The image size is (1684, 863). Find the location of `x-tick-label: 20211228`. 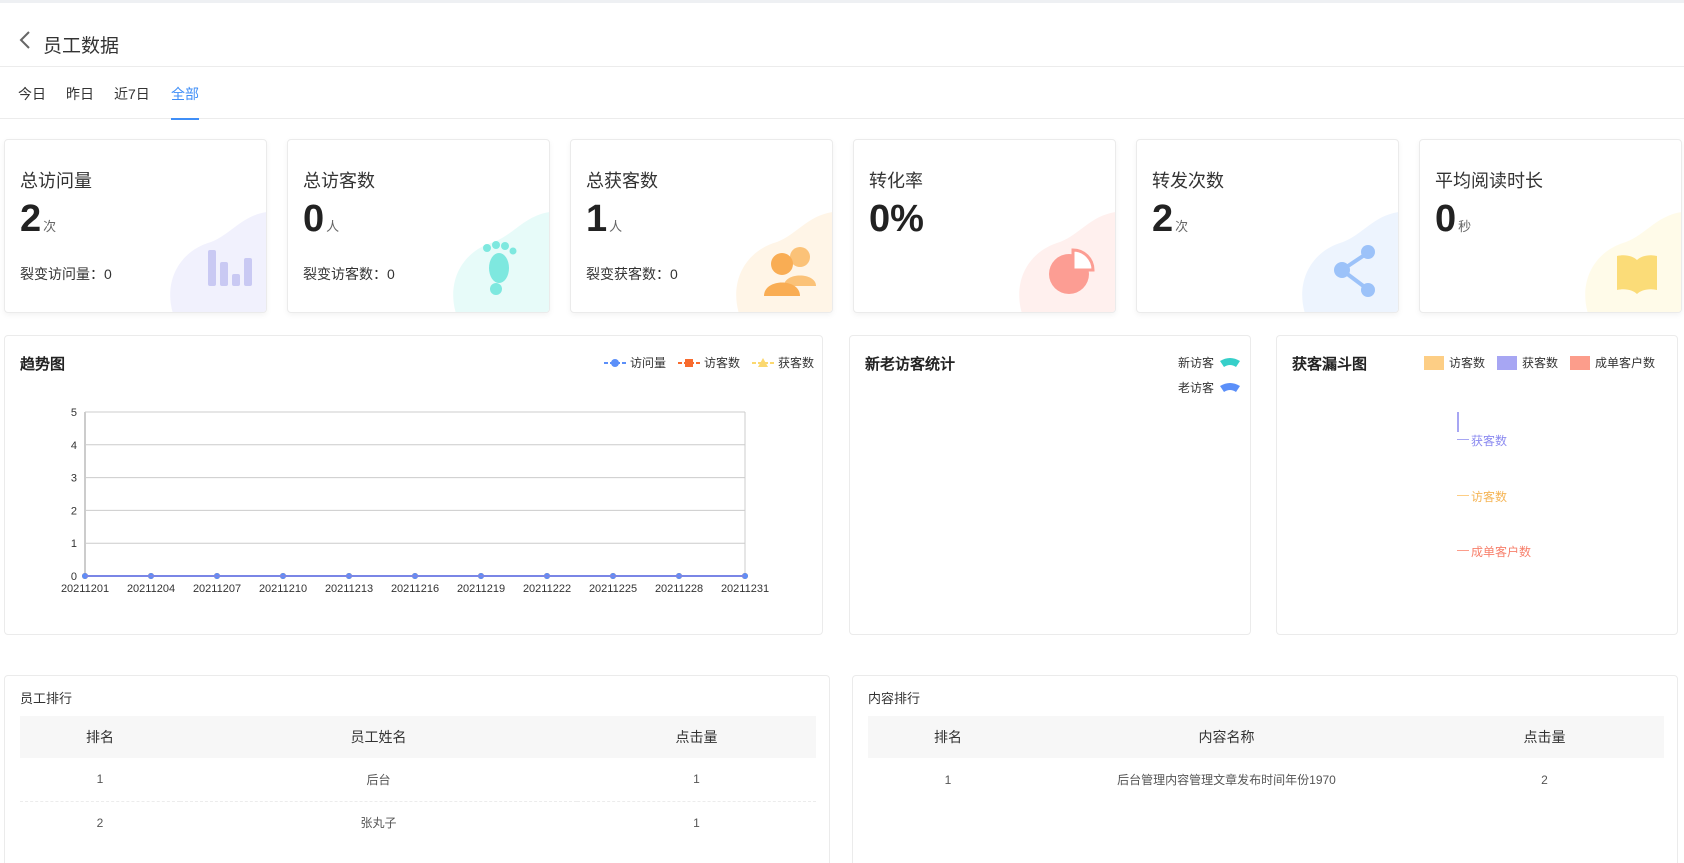

x-tick-label: 20211228 is located at coordinates (679, 589).